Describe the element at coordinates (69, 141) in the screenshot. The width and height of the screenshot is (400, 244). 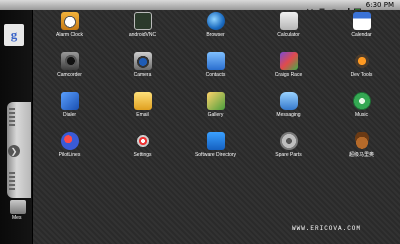
I see `pilotlines-icon` at that location.